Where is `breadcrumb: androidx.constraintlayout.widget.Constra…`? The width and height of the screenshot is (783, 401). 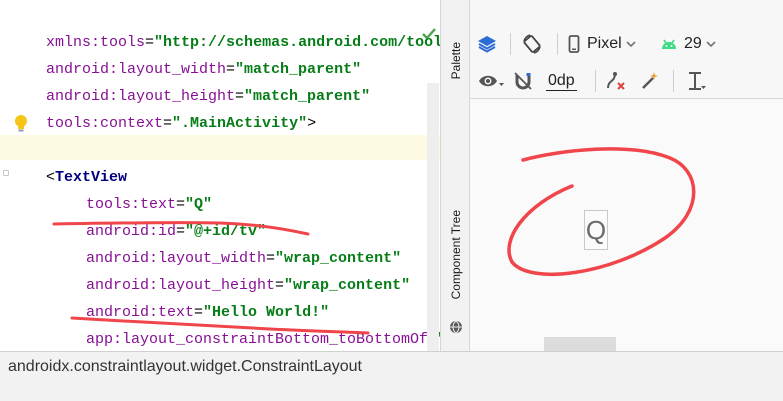 breadcrumb: androidx.constraintlayout.widget.Constra… is located at coordinates (185, 367).